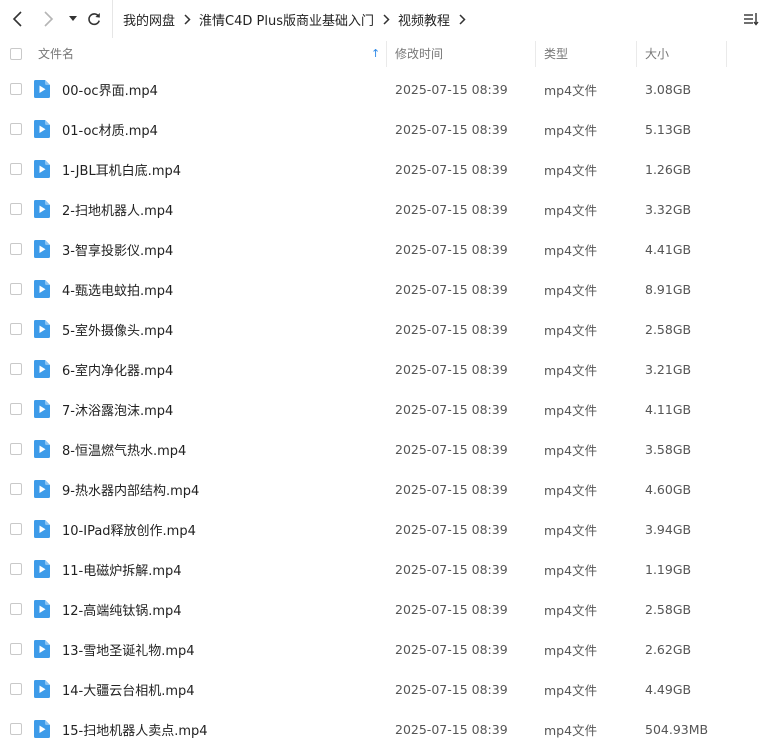 The width and height of the screenshot is (767, 750). I want to click on file-name: 9-热水器内部结构.mp4, so click(130, 489).